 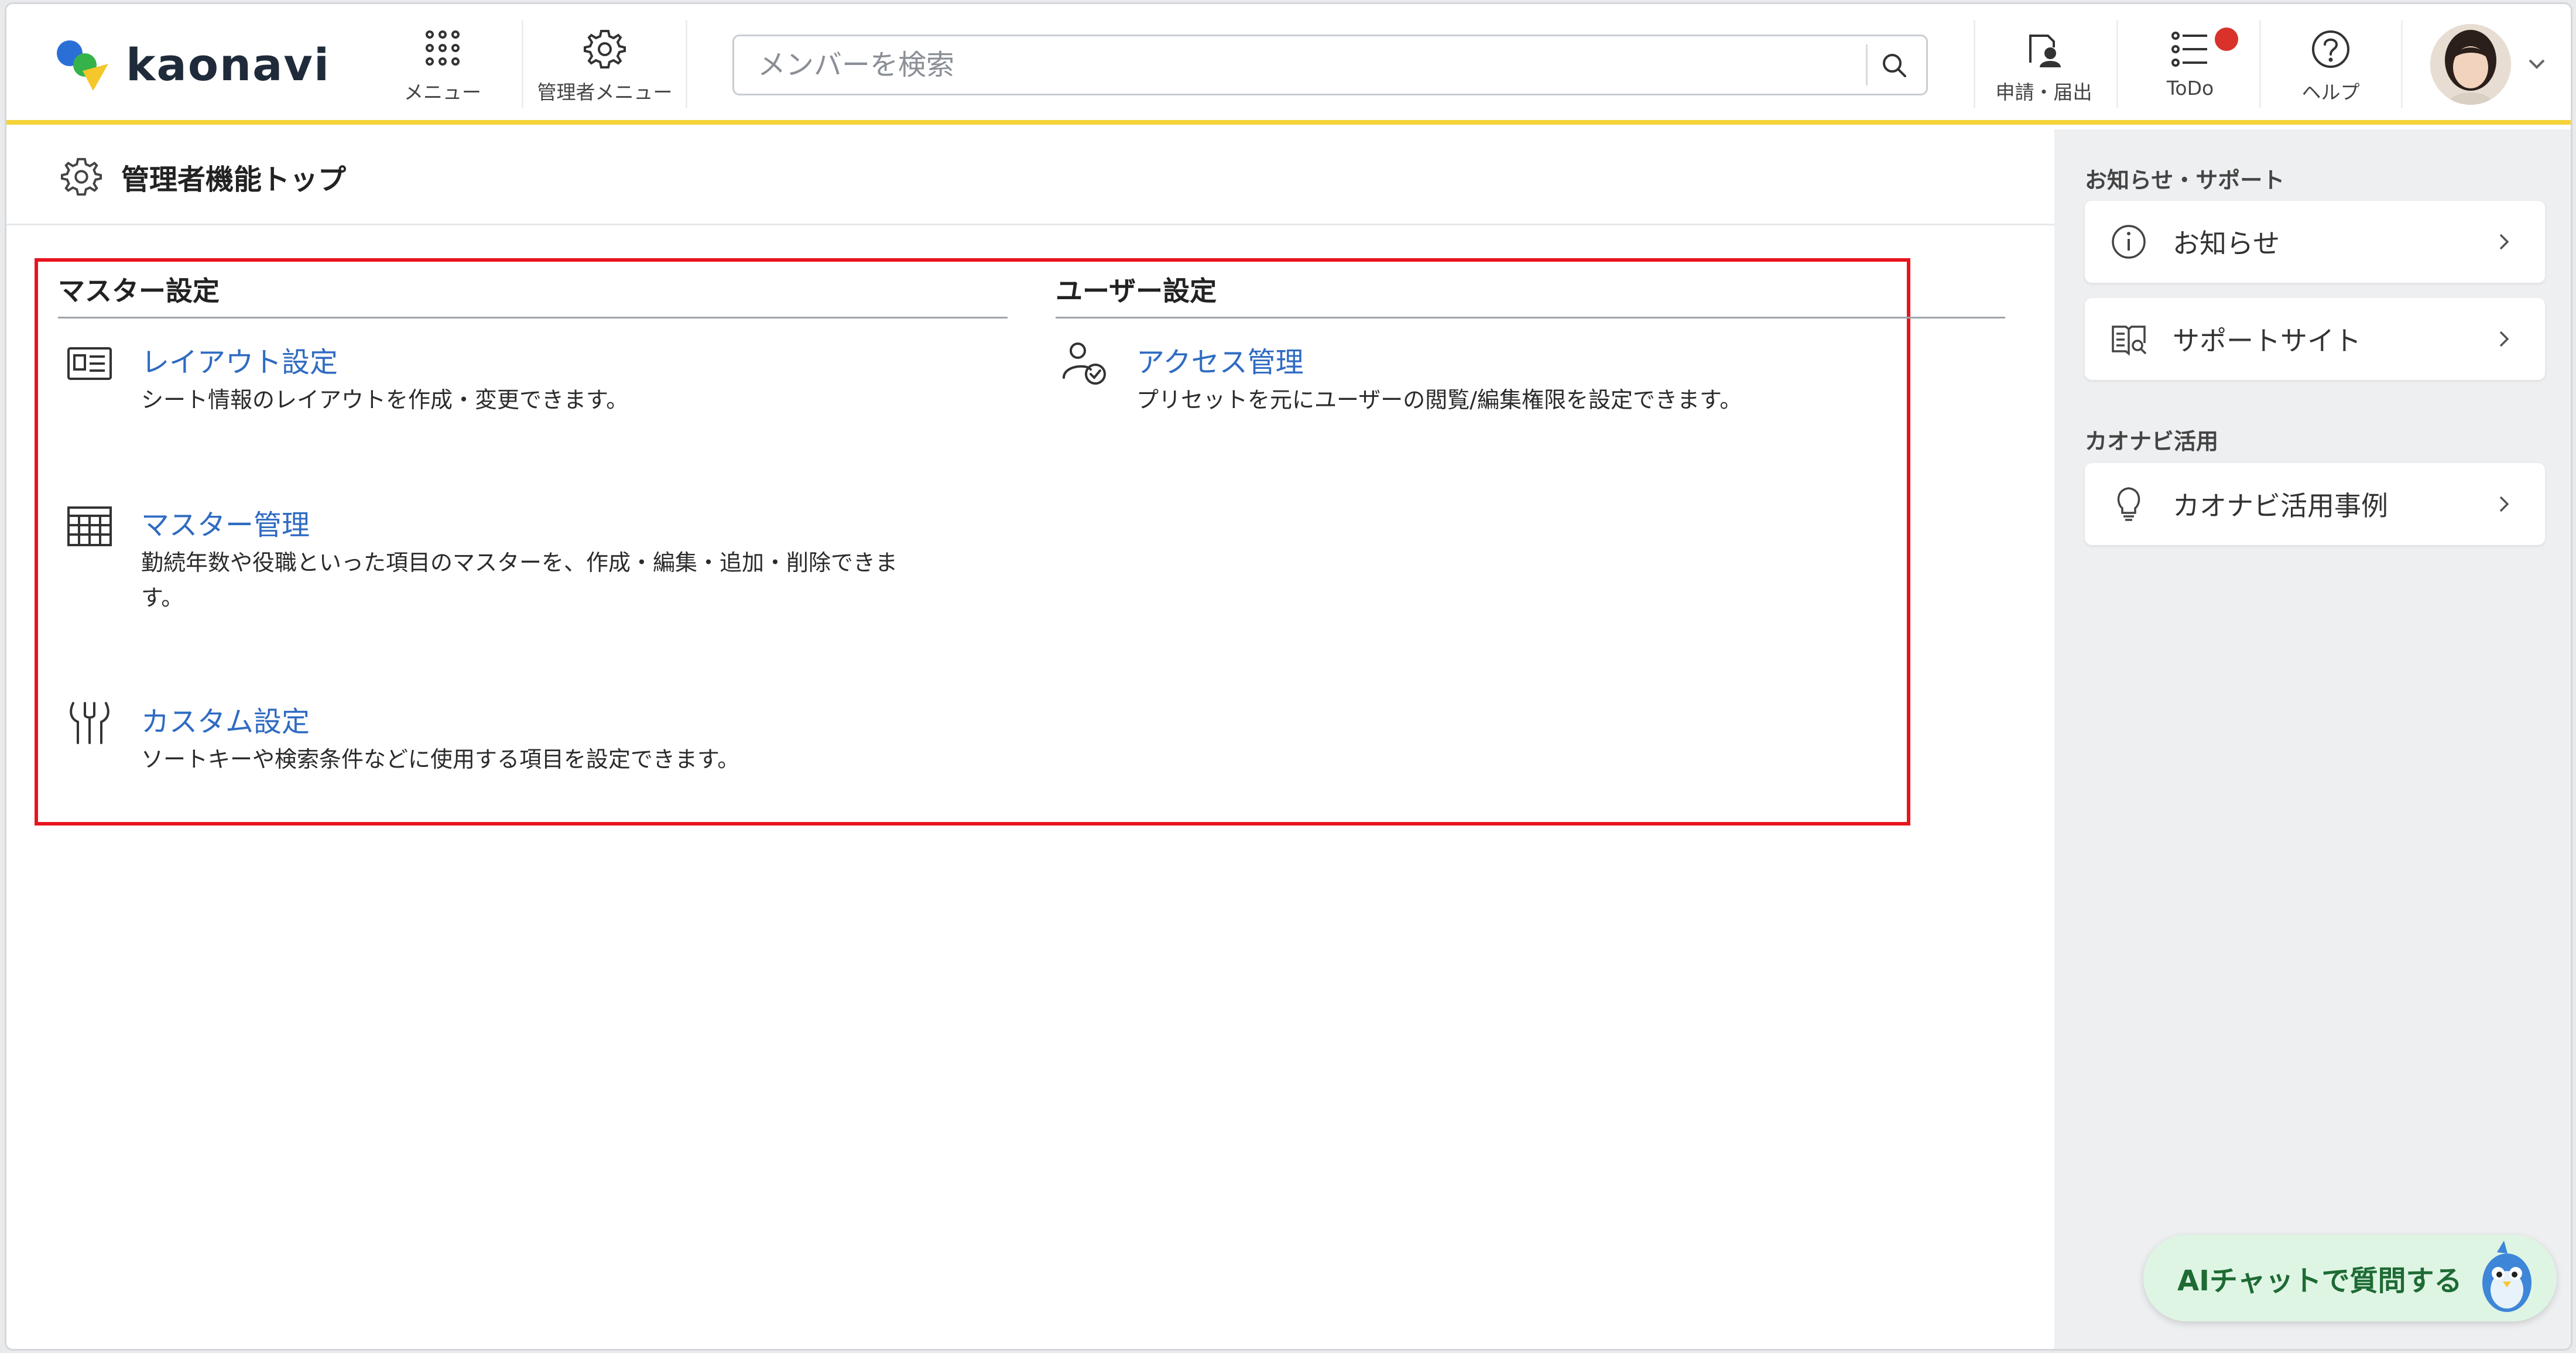 What do you see at coordinates (2226, 243) in the screenshot?
I see `news-label: お知らせ` at bounding box center [2226, 243].